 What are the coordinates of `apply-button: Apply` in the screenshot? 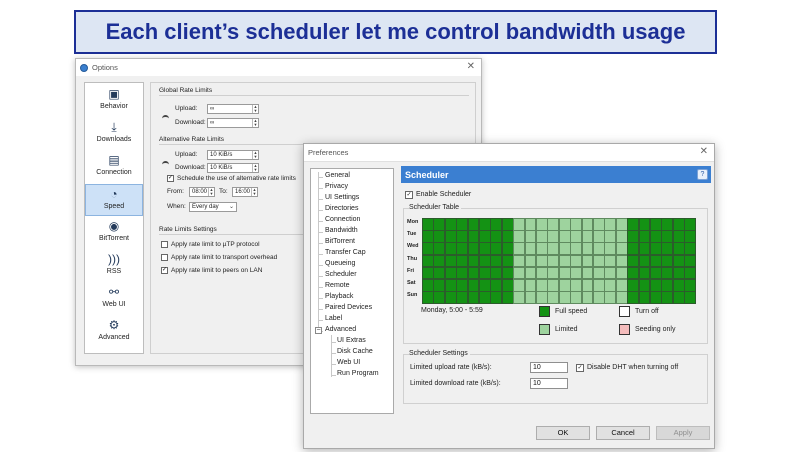 It's located at (683, 433).